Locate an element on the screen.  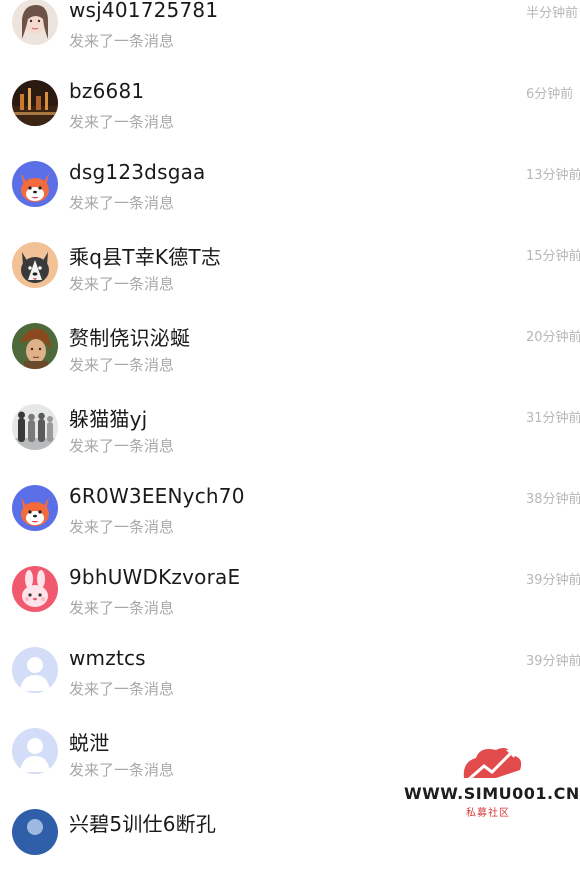
contact-name: 乘q县T幸K德T志 is located at coordinates (145, 257).